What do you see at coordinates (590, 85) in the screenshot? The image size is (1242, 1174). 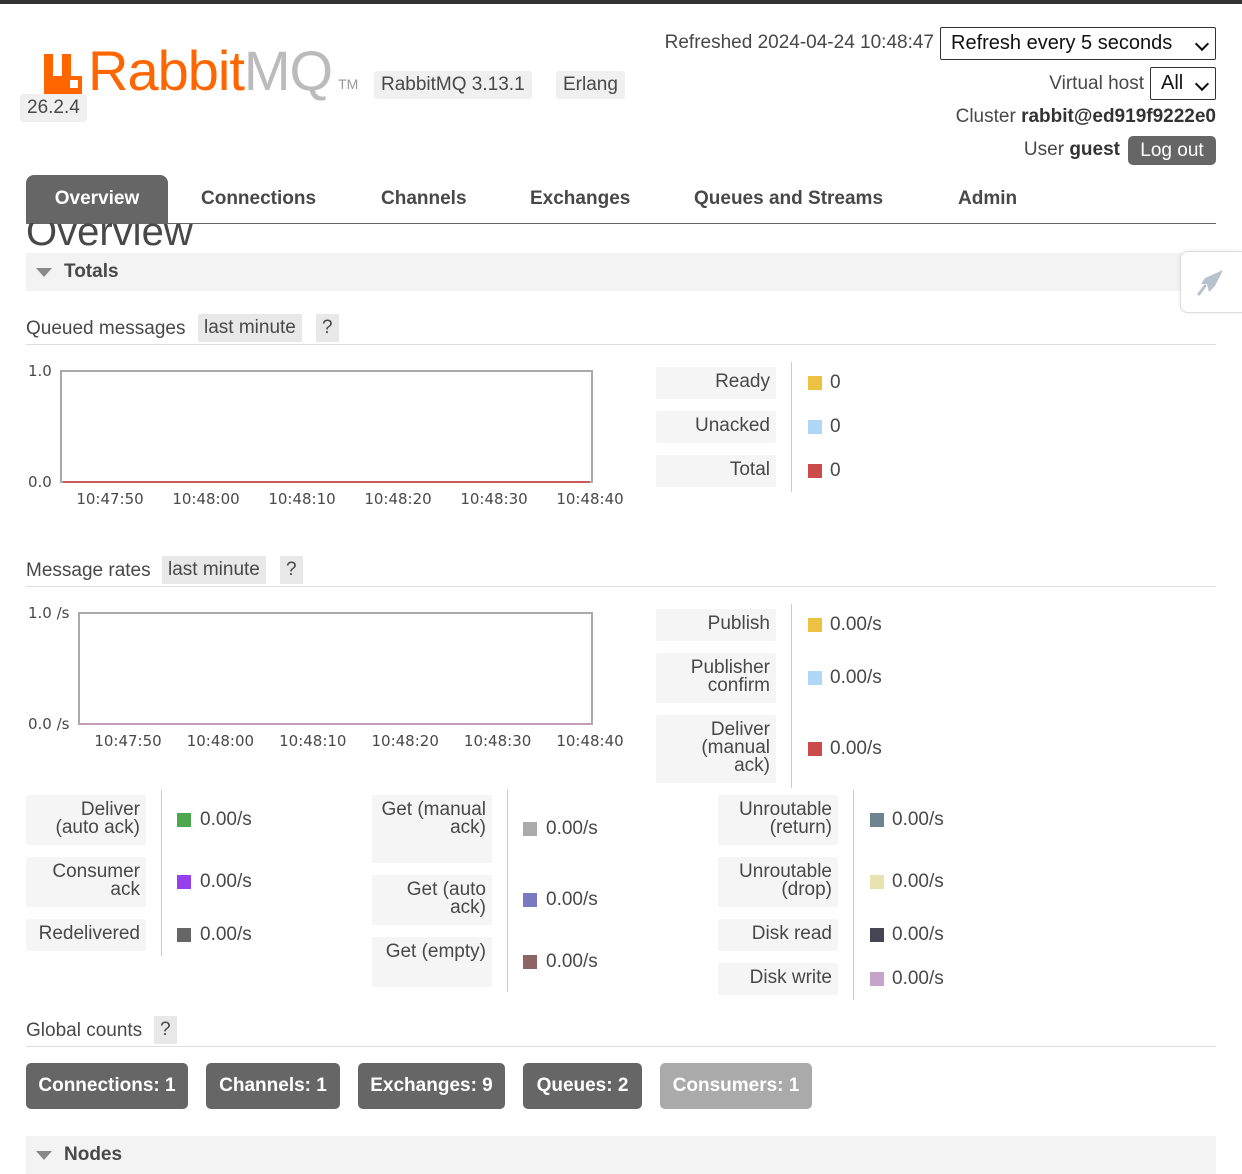 I see `erlang-label: Erlang` at bounding box center [590, 85].